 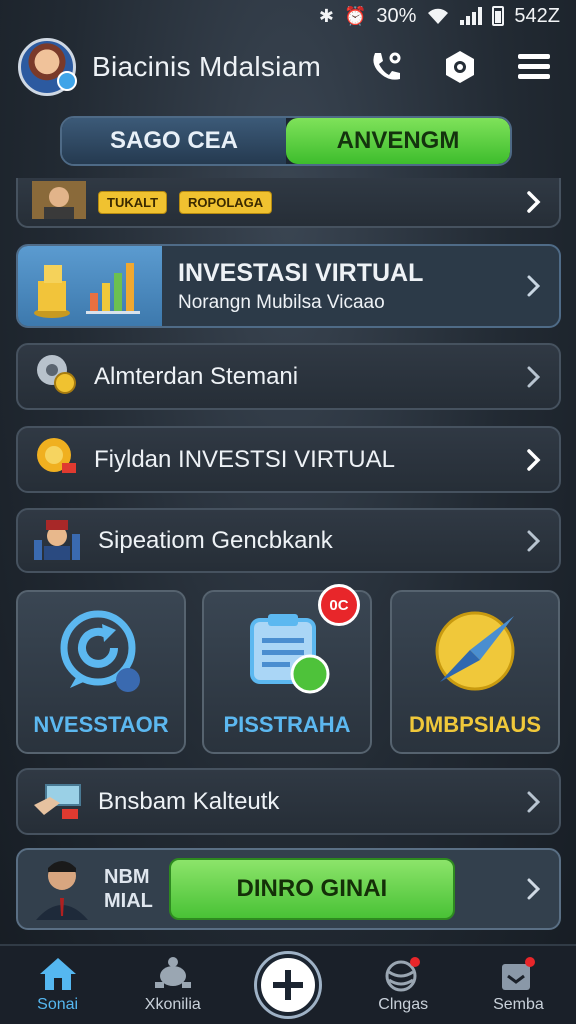 I want to click on profile-line-2: MIAL, so click(x=128, y=901).